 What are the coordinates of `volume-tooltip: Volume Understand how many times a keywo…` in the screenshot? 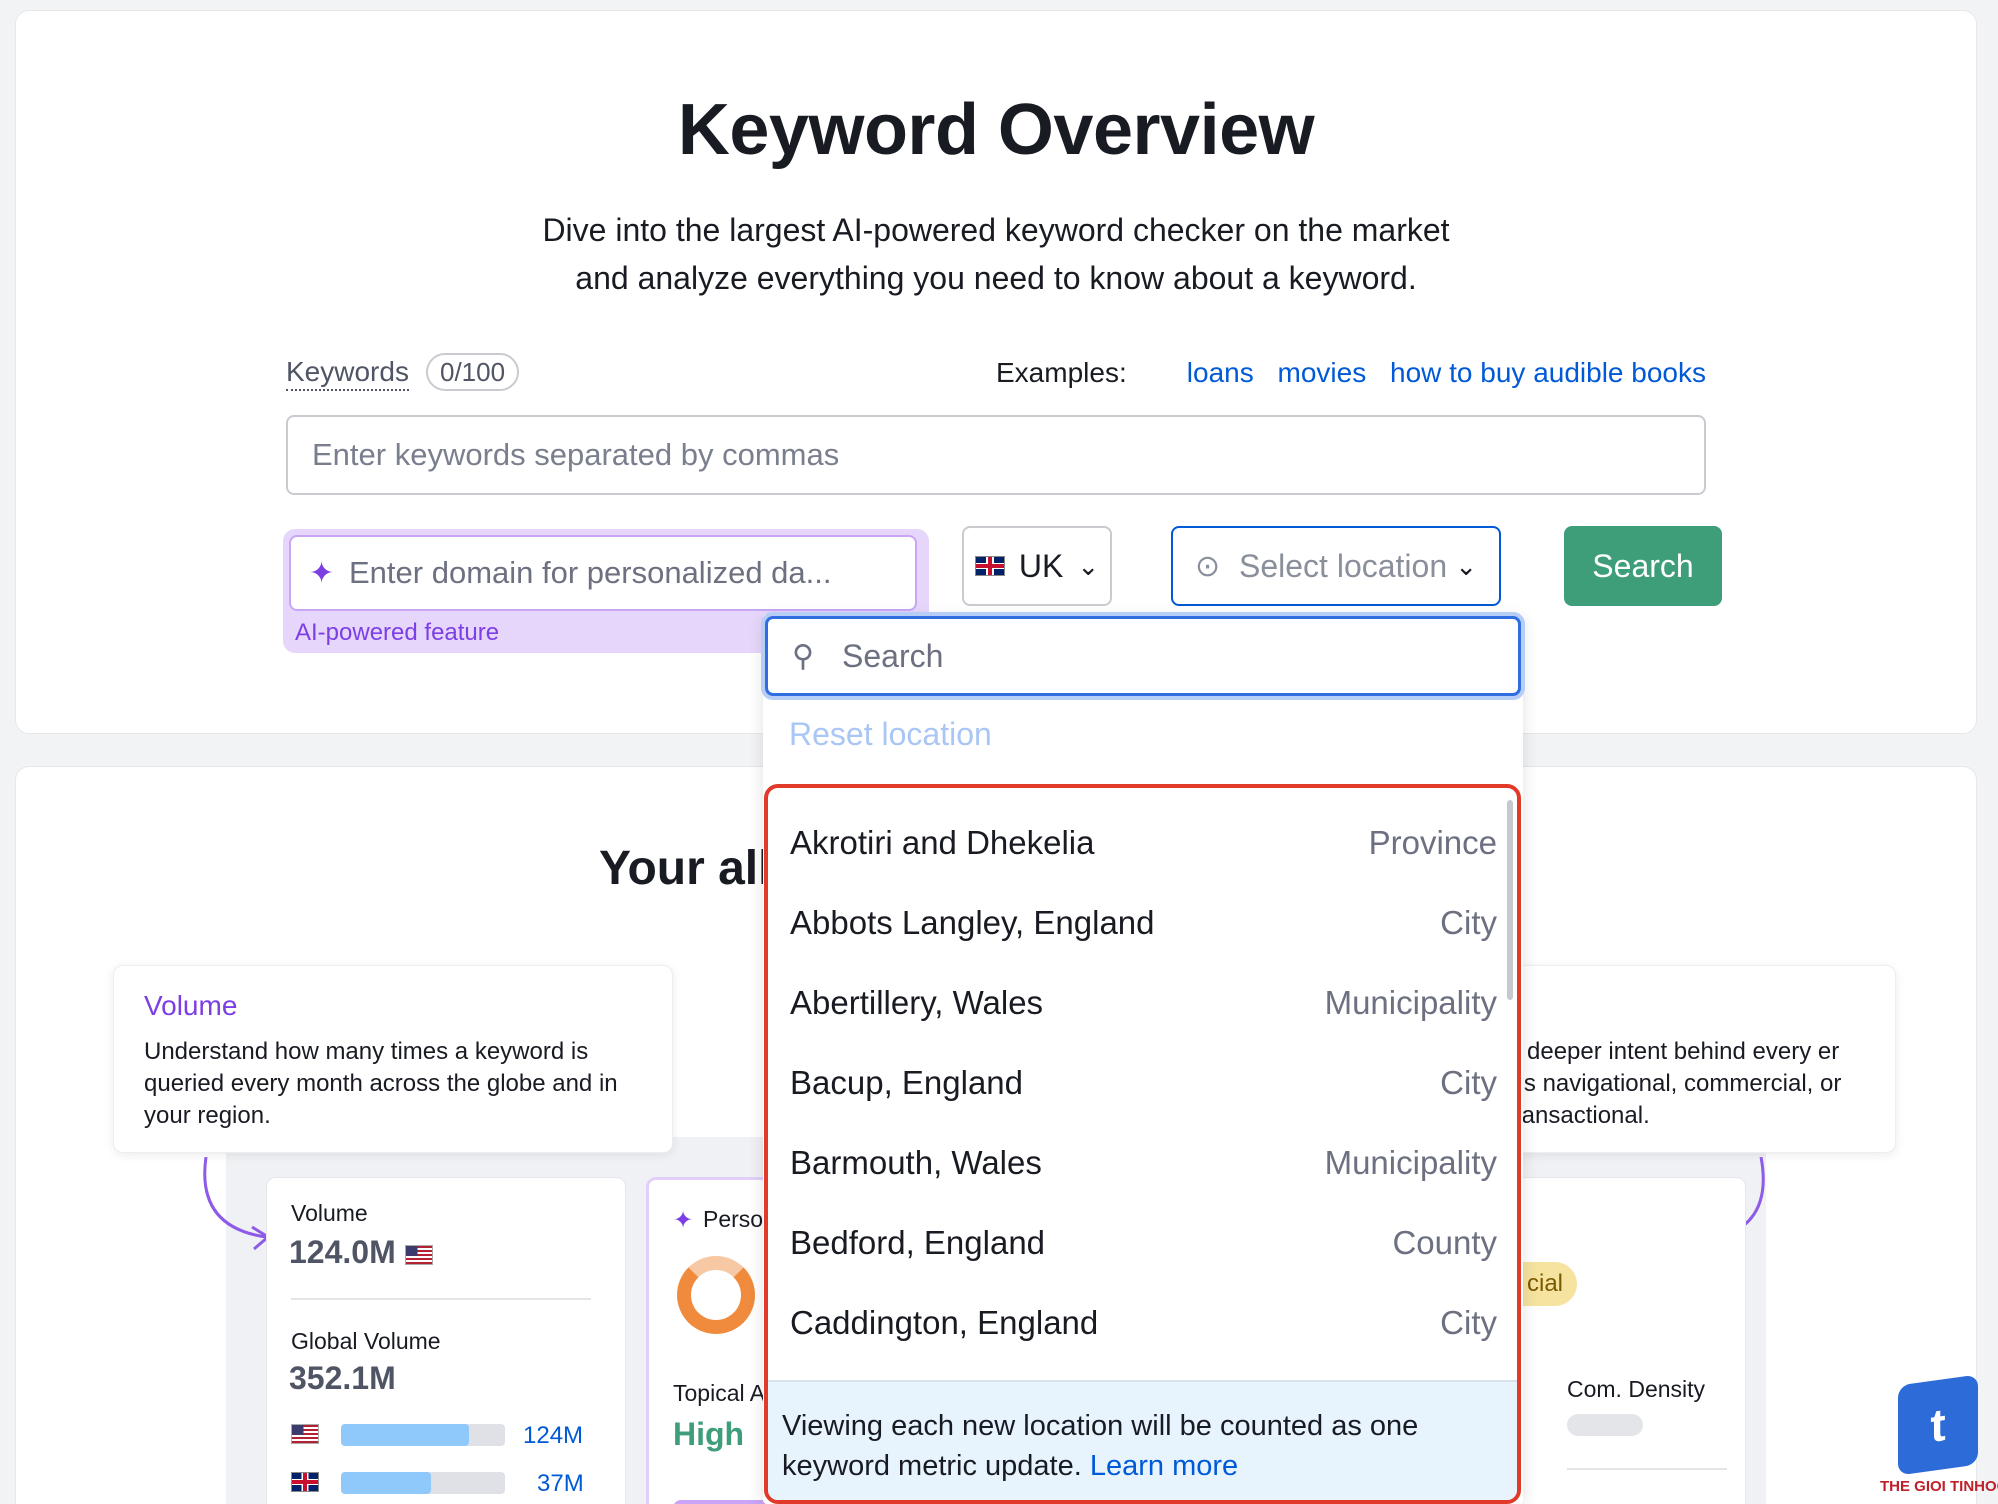 It's located at (393, 1059).